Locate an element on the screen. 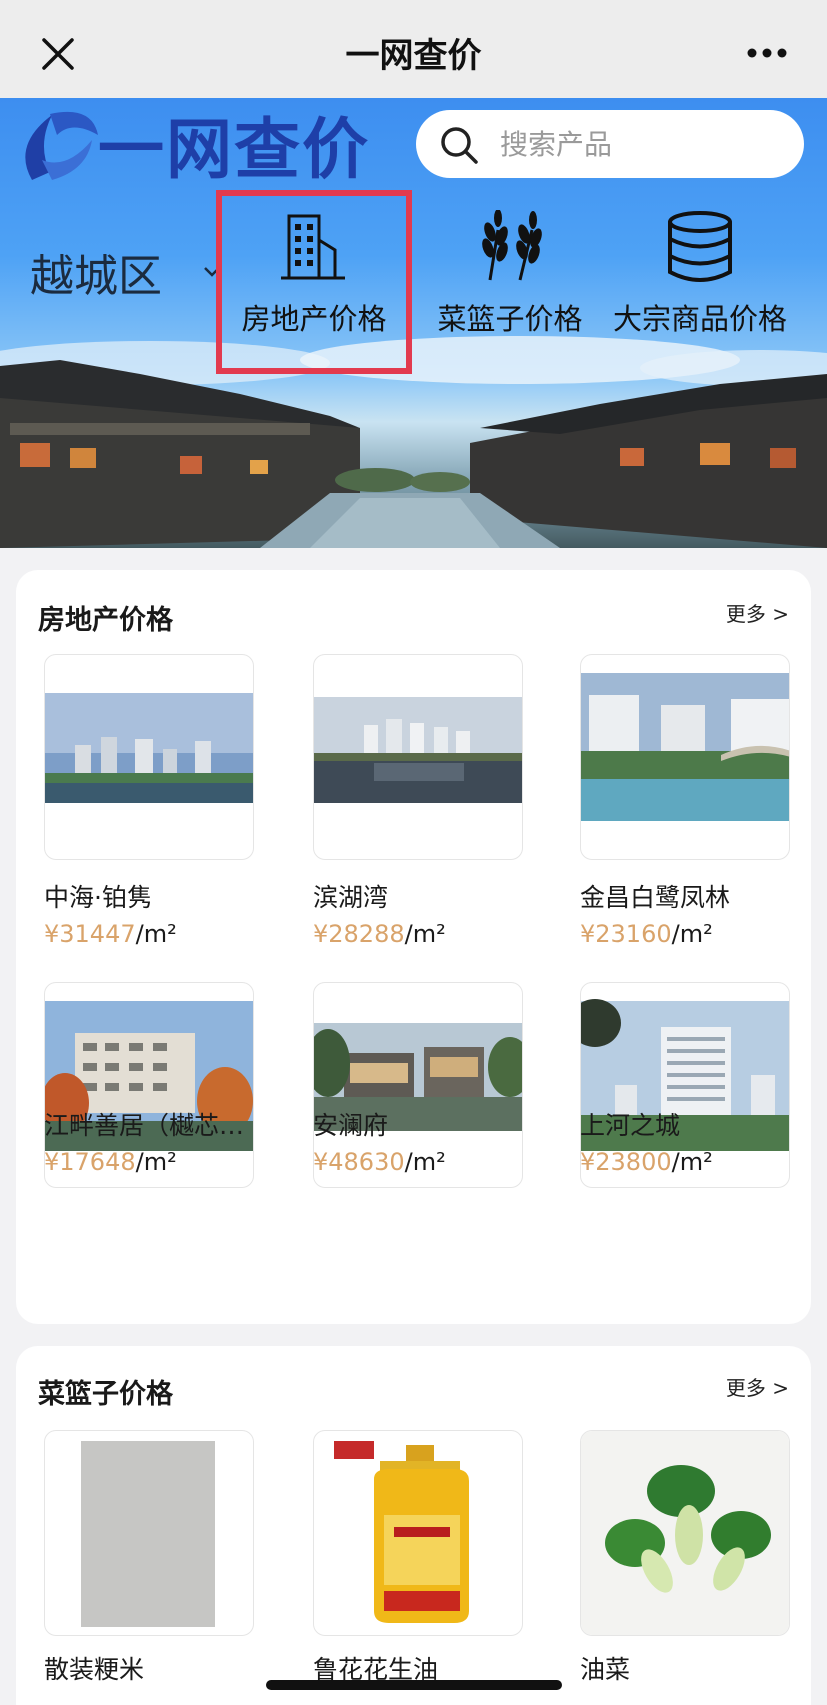  more-options-icon is located at coordinates (767, 53).